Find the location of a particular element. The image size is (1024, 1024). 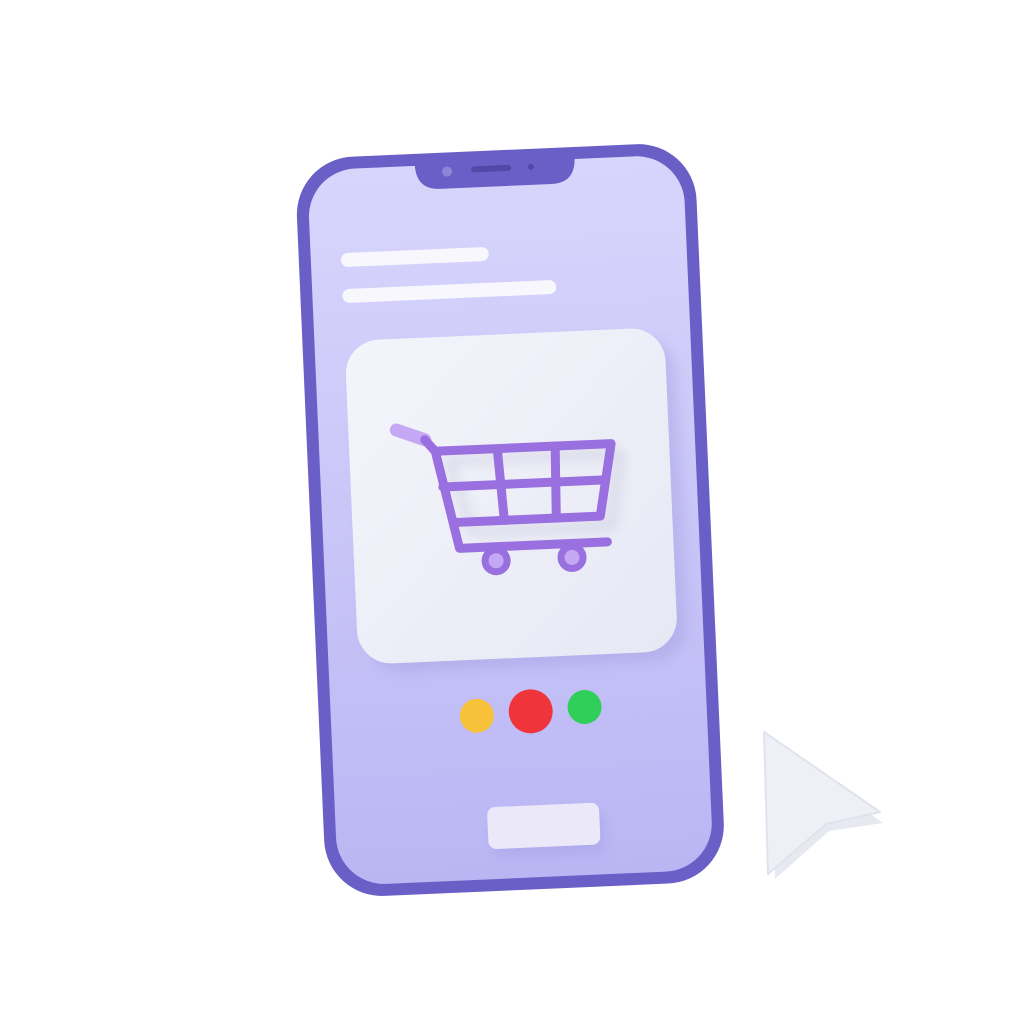

pointer-cursor-icon is located at coordinates (823, 805).